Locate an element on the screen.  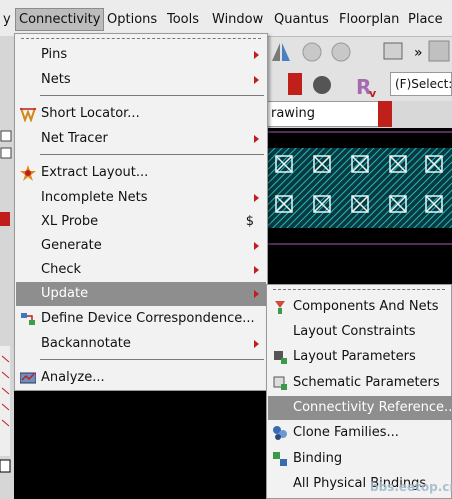
drawing-dropdown-value: rawing is located at coordinates (293, 113).